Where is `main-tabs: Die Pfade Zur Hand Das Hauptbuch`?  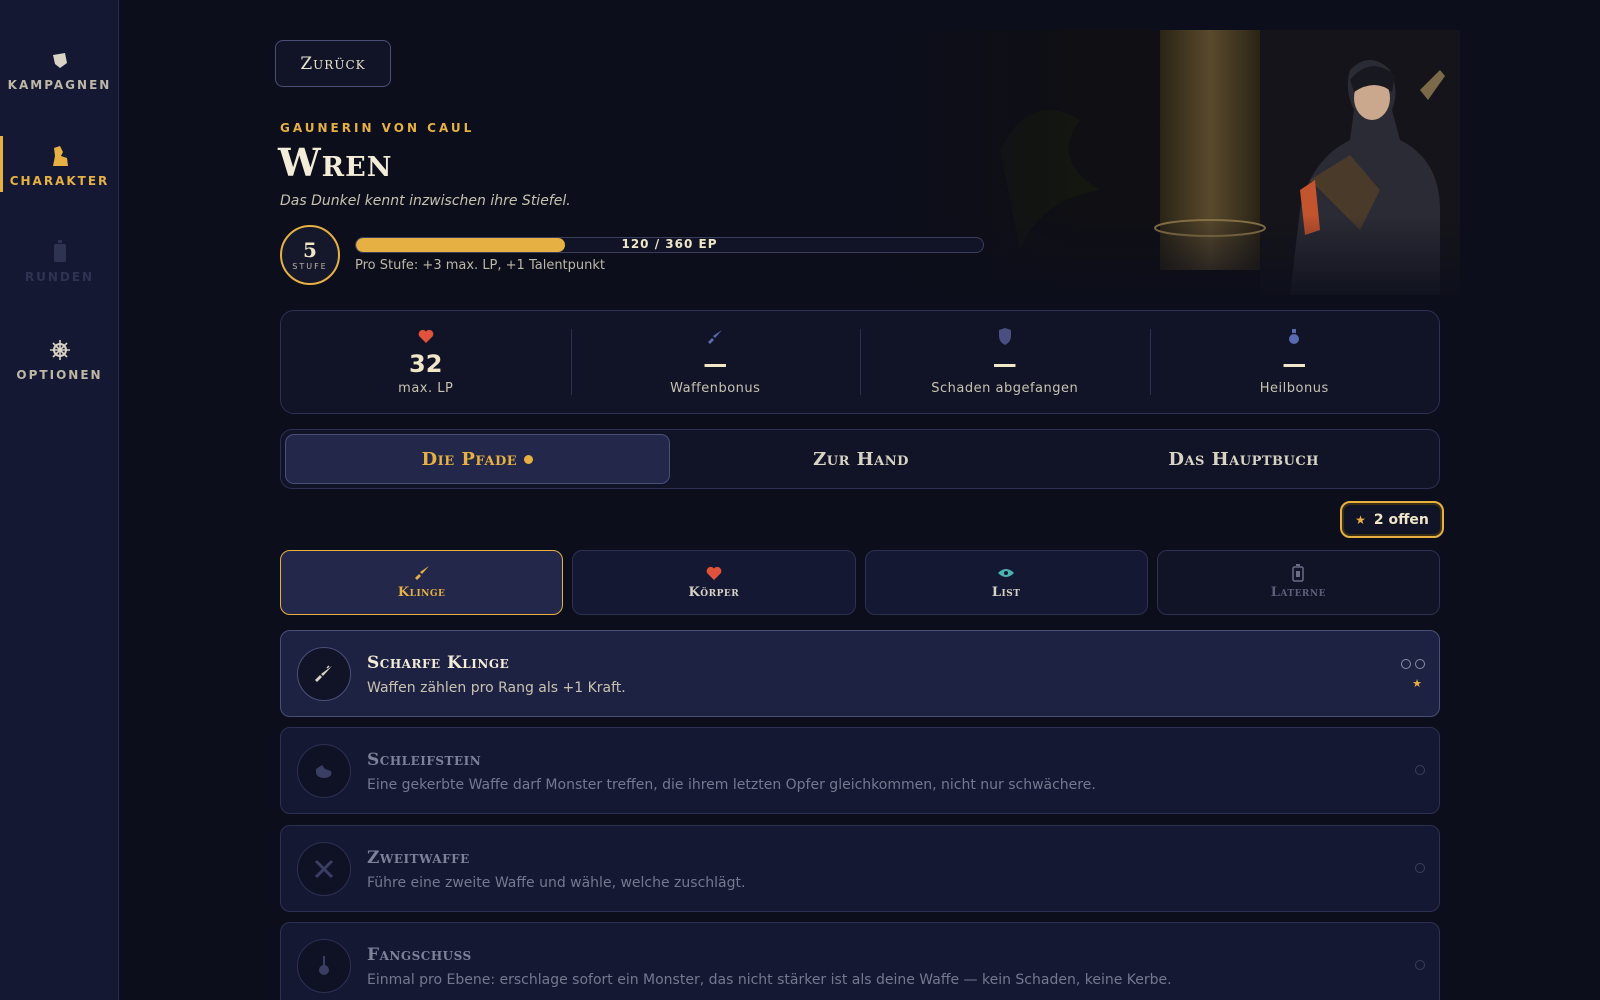 main-tabs: Die Pfade Zur Hand Das Hauptbuch is located at coordinates (860, 459).